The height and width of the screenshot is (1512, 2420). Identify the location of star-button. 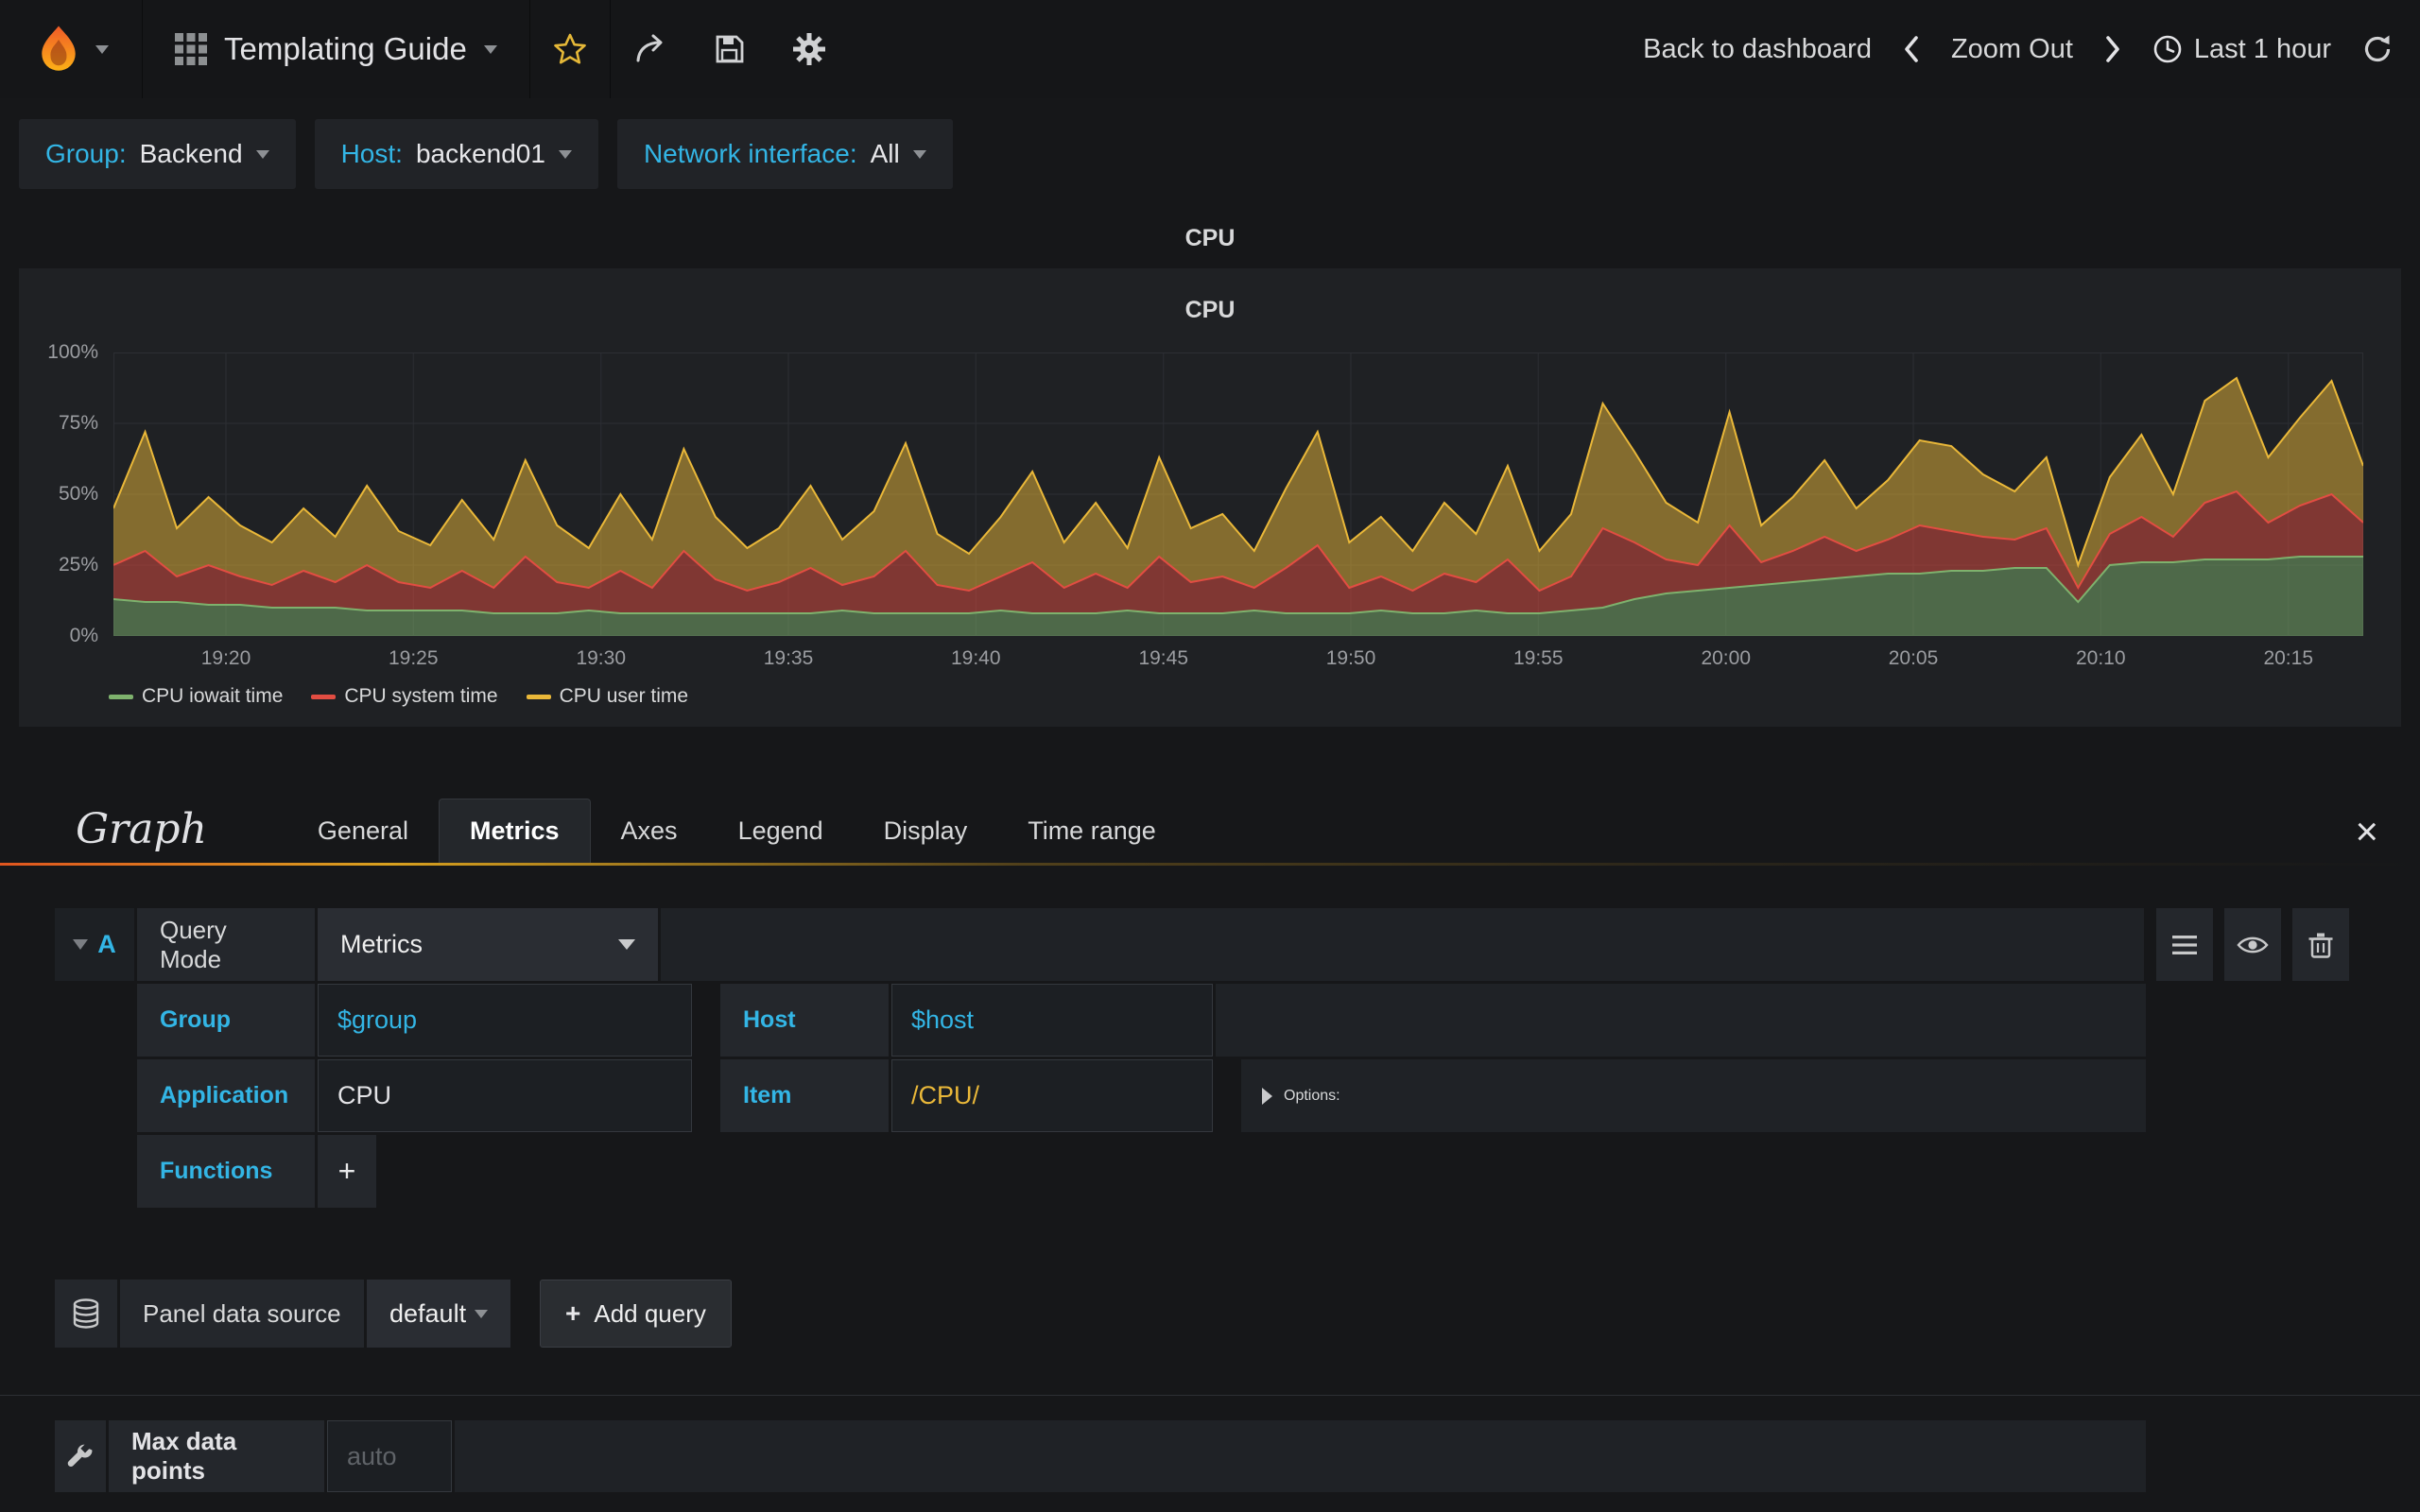
(570, 49).